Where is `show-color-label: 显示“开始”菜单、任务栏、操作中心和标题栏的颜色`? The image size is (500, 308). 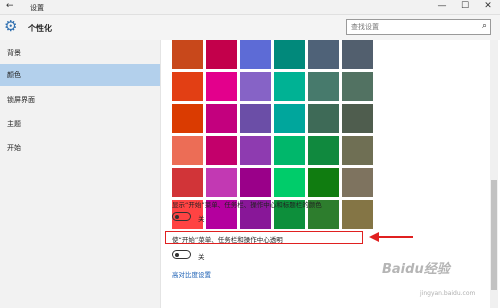 show-color-label: 显示“开始”菜单、任务栏、操作中心和标题栏的颜色 is located at coordinates (247, 205).